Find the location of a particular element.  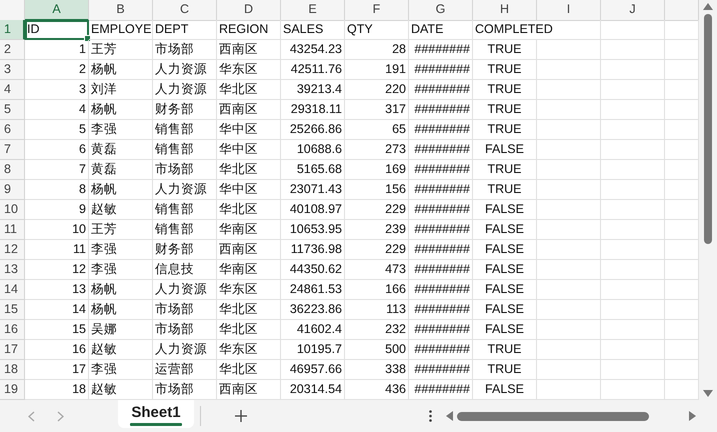

spreadsheet-cell: 239 is located at coordinates (377, 230).